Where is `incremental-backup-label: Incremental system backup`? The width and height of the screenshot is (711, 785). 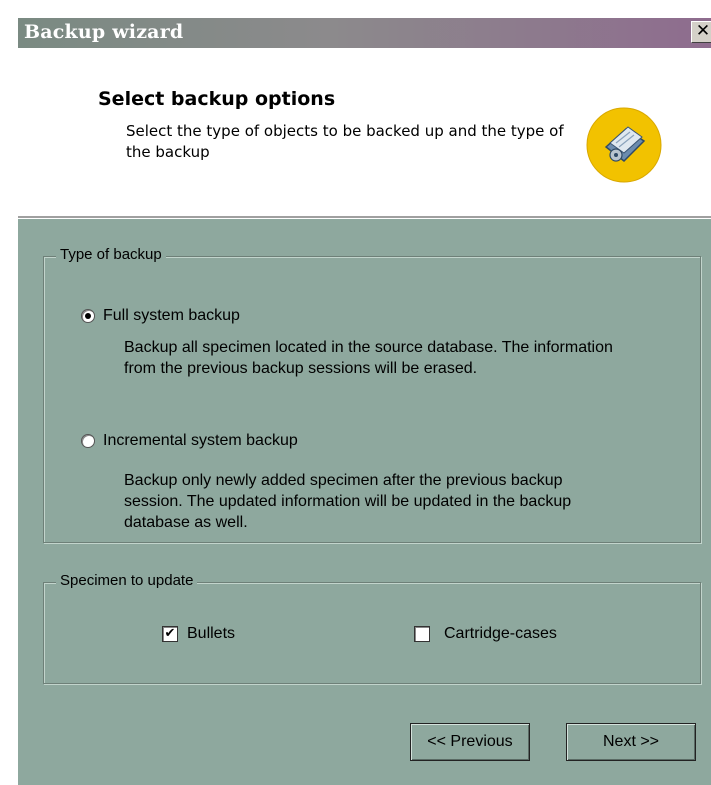
incremental-backup-label: Incremental system backup is located at coordinates (200, 440).